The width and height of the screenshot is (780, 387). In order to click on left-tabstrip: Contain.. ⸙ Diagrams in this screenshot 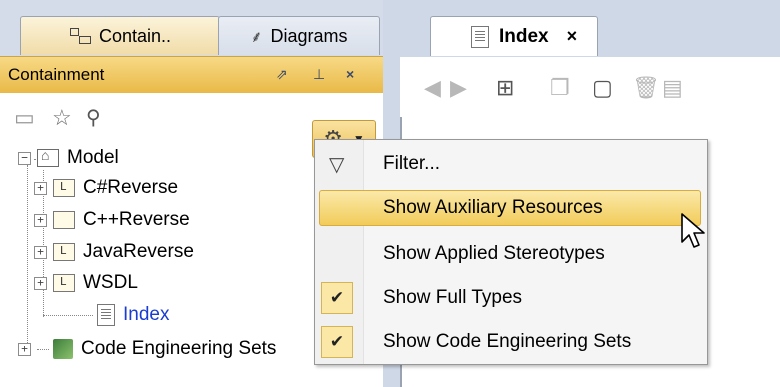, I will do `click(191, 28)`.